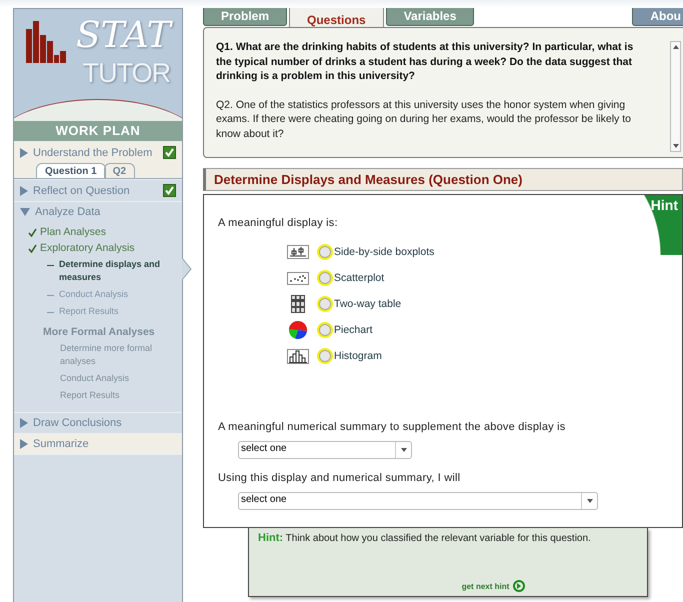 This screenshot has width=683, height=602. I want to click on option-label: Histogram, so click(358, 356).